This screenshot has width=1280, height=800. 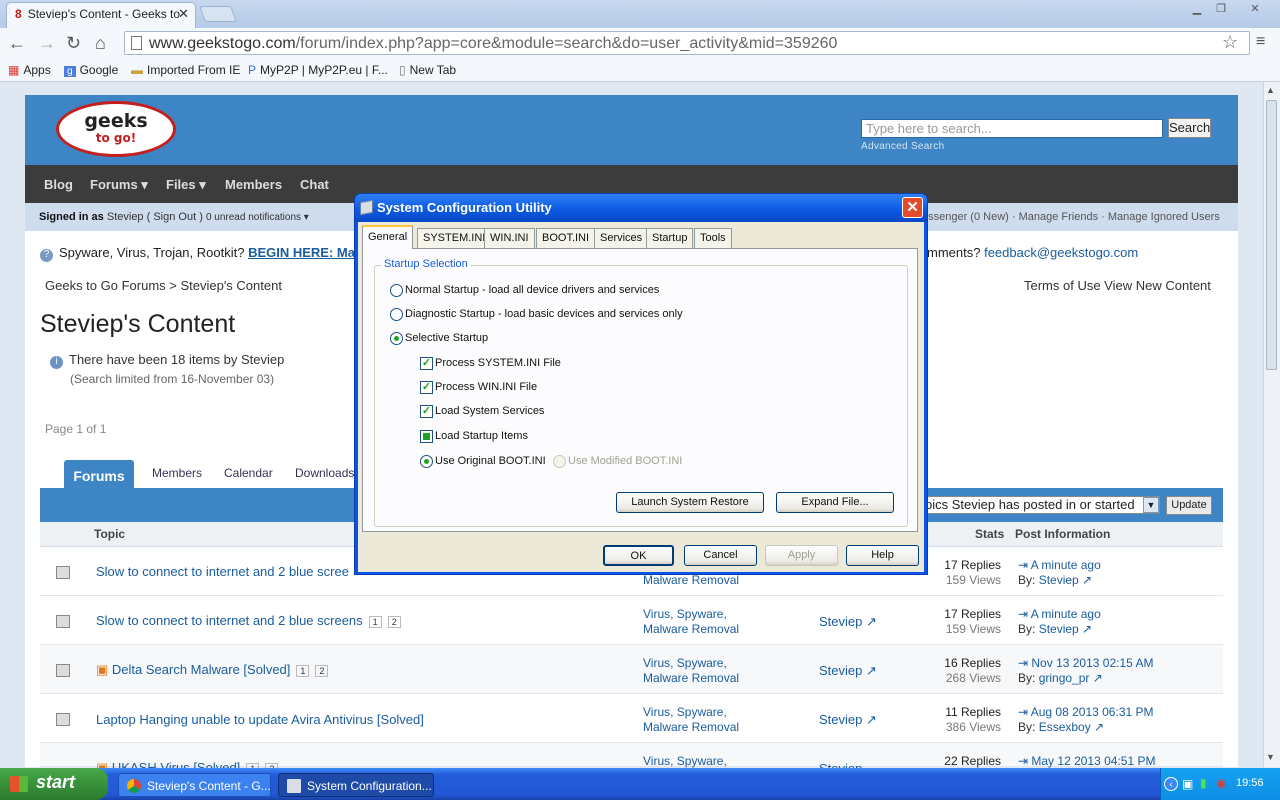 What do you see at coordinates (1086, 712) in the screenshot?
I see `last-post-link: ⇥ Aug 08 2013 06:31 PM` at bounding box center [1086, 712].